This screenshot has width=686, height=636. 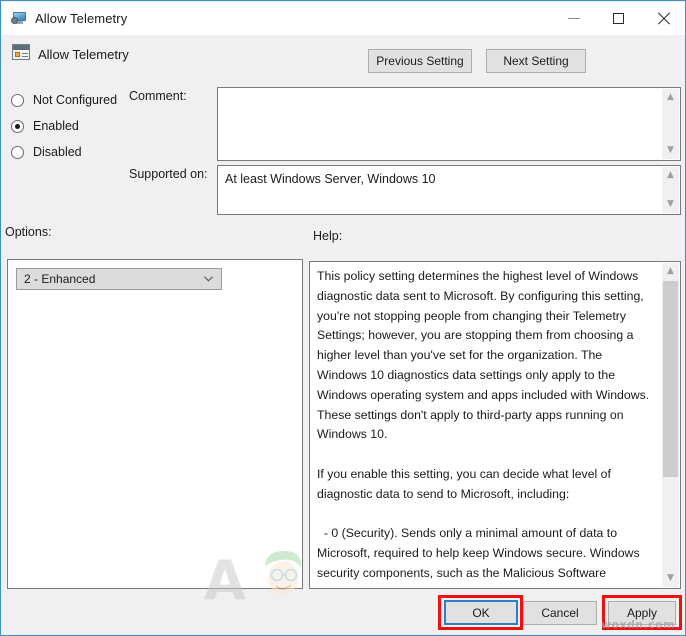 What do you see at coordinates (17, 126) in the screenshot?
I see `radio-indicator-selected` at bounding box center [17, 126].